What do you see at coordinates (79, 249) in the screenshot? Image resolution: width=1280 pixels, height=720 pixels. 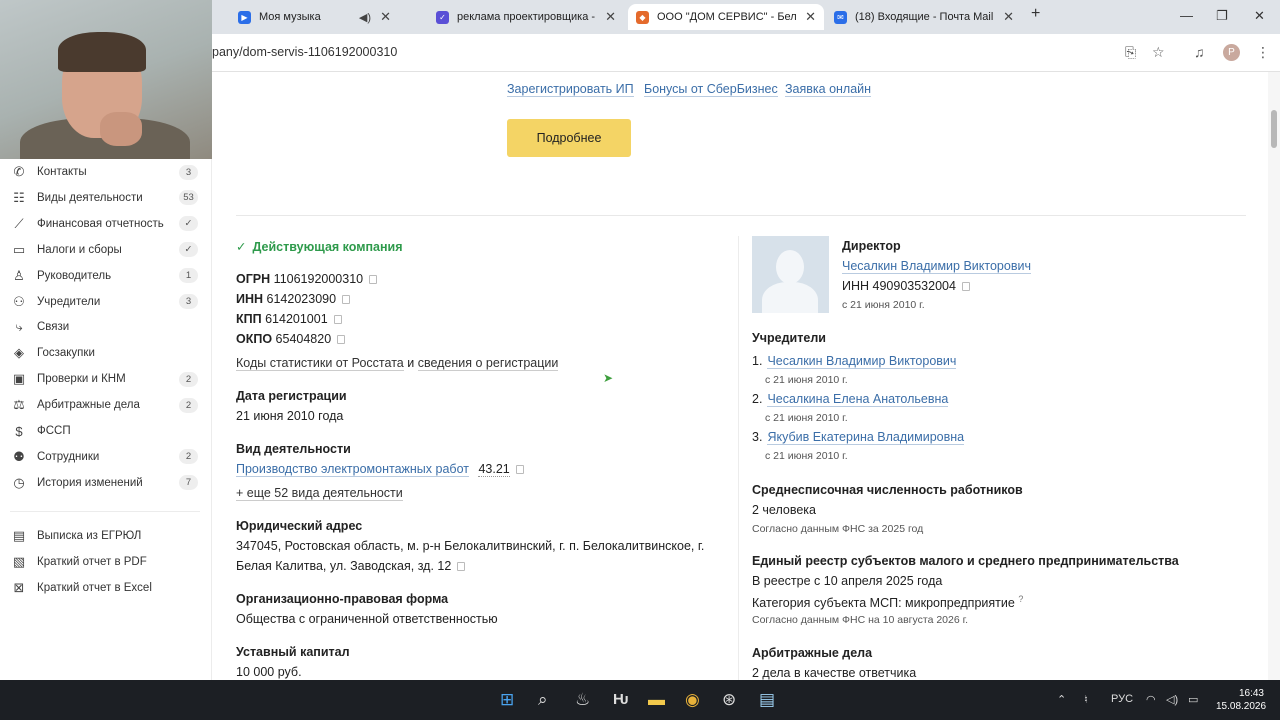 I see `sidebar-item-label: Налоги и сборы` at bounding box center [79, 249].